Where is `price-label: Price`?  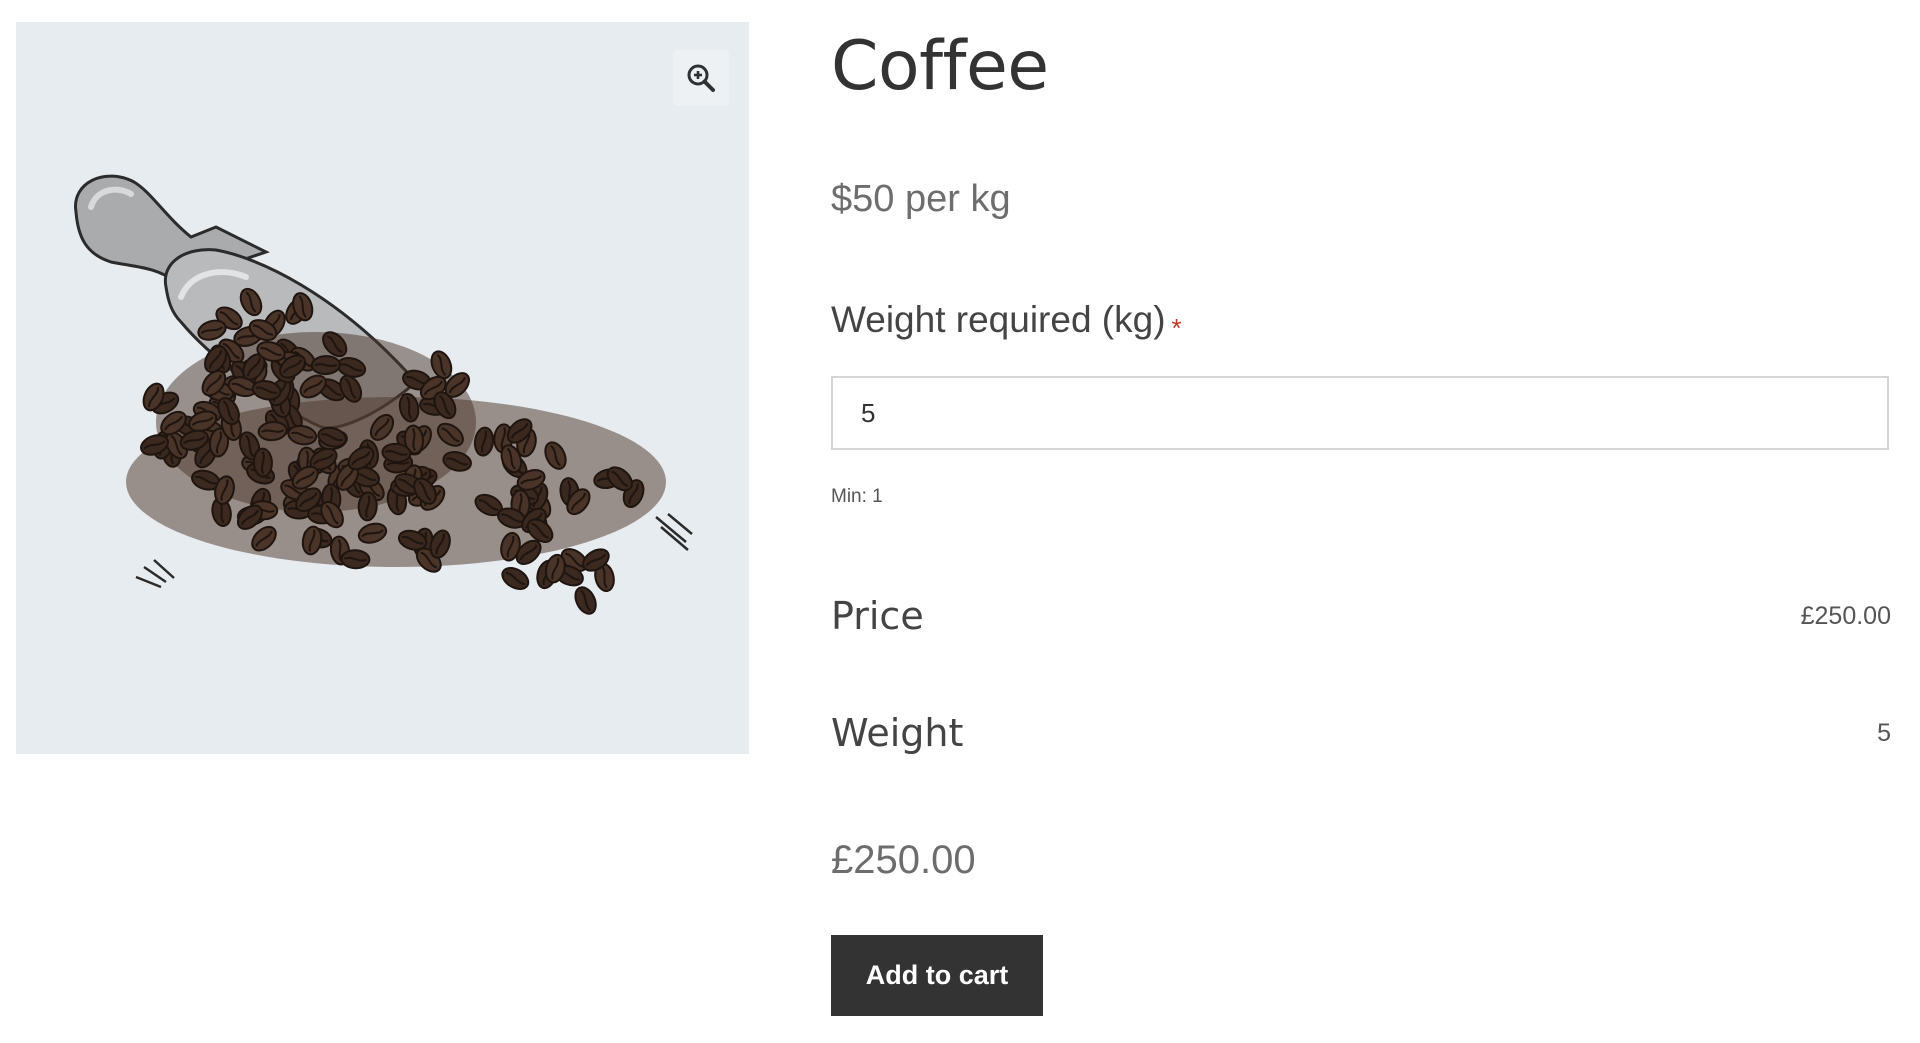
price-label: Price is located at coordinates (877, 616).